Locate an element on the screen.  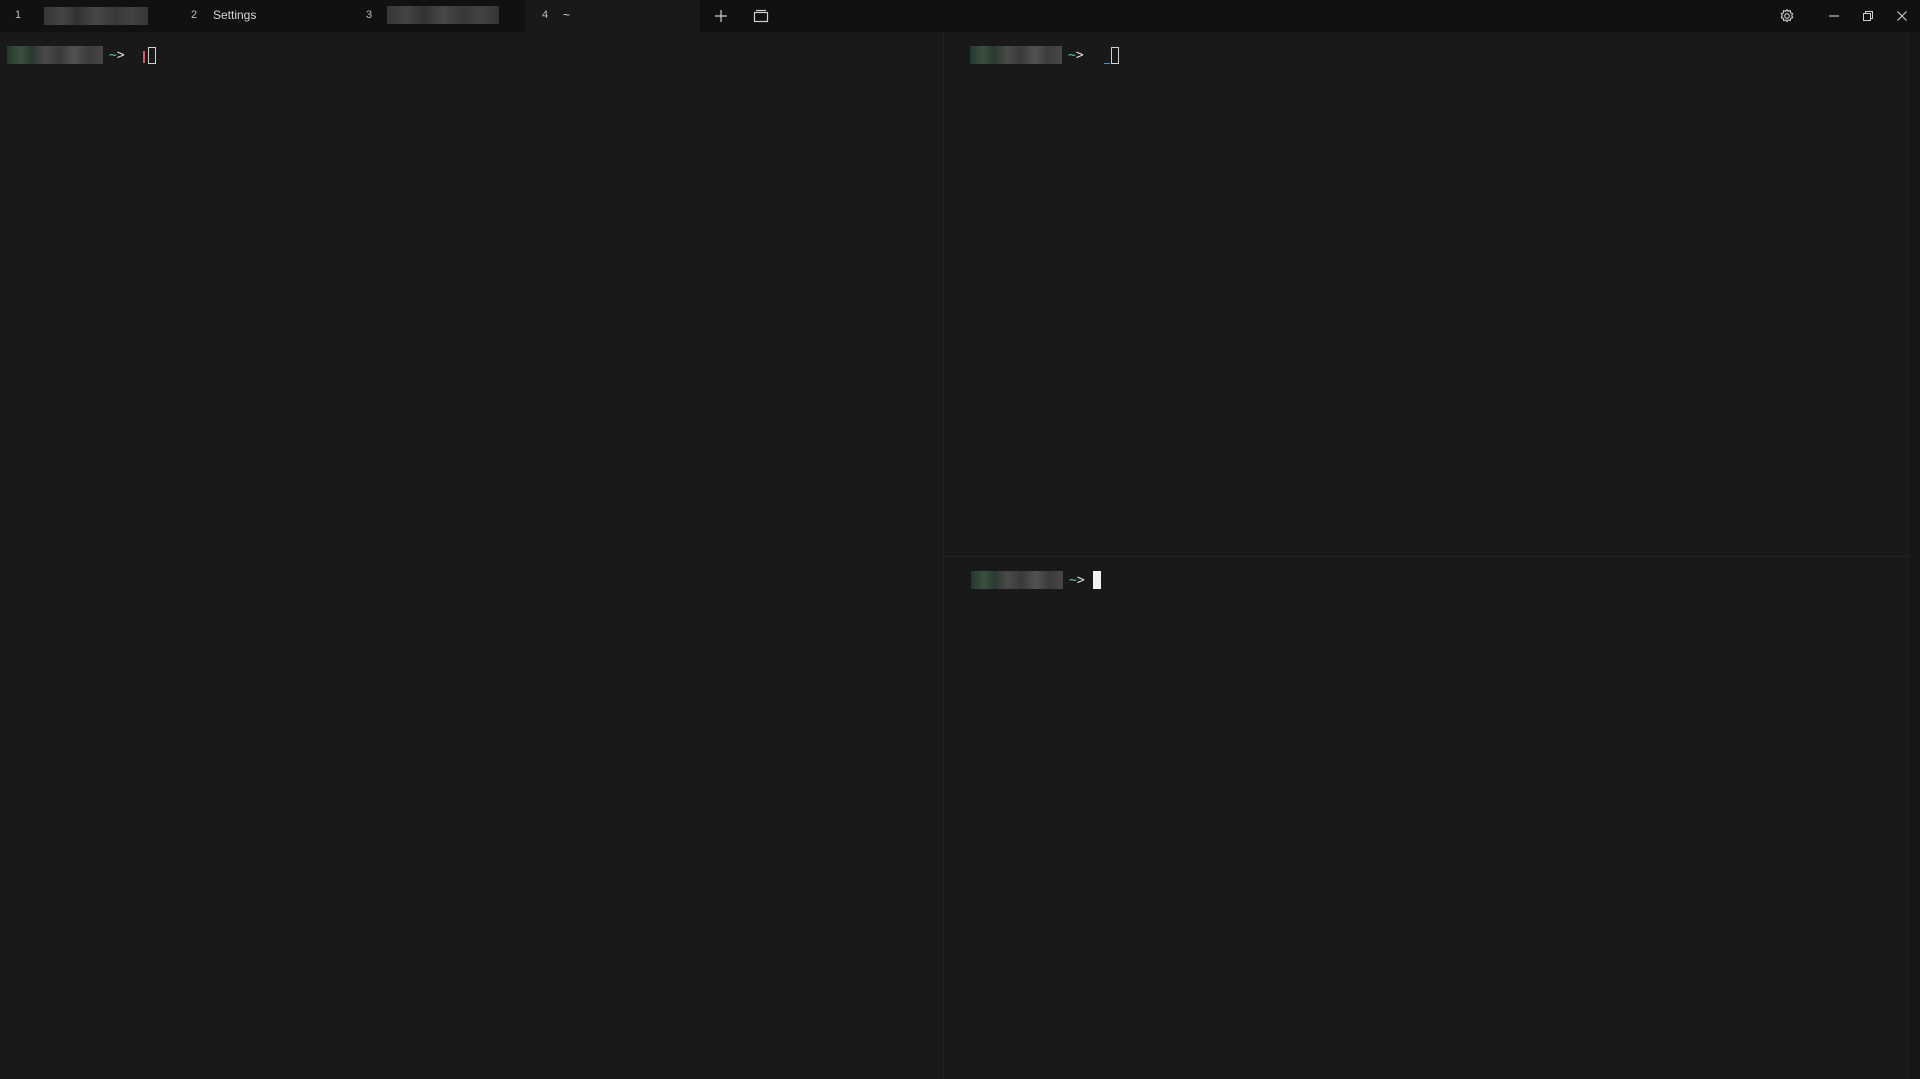
tab-overview-button is located at coordinates (761, 16).